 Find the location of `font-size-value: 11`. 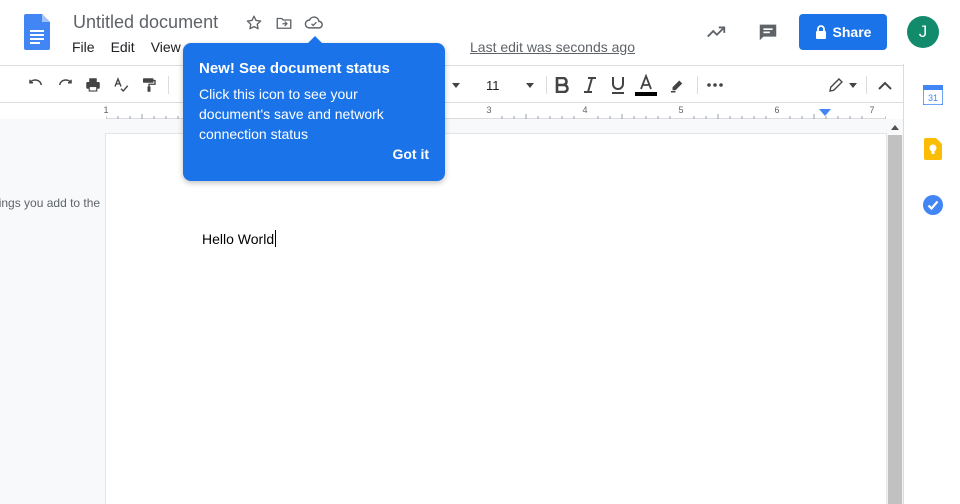

font-size-value: 11 is located at coordinates (493, 85).